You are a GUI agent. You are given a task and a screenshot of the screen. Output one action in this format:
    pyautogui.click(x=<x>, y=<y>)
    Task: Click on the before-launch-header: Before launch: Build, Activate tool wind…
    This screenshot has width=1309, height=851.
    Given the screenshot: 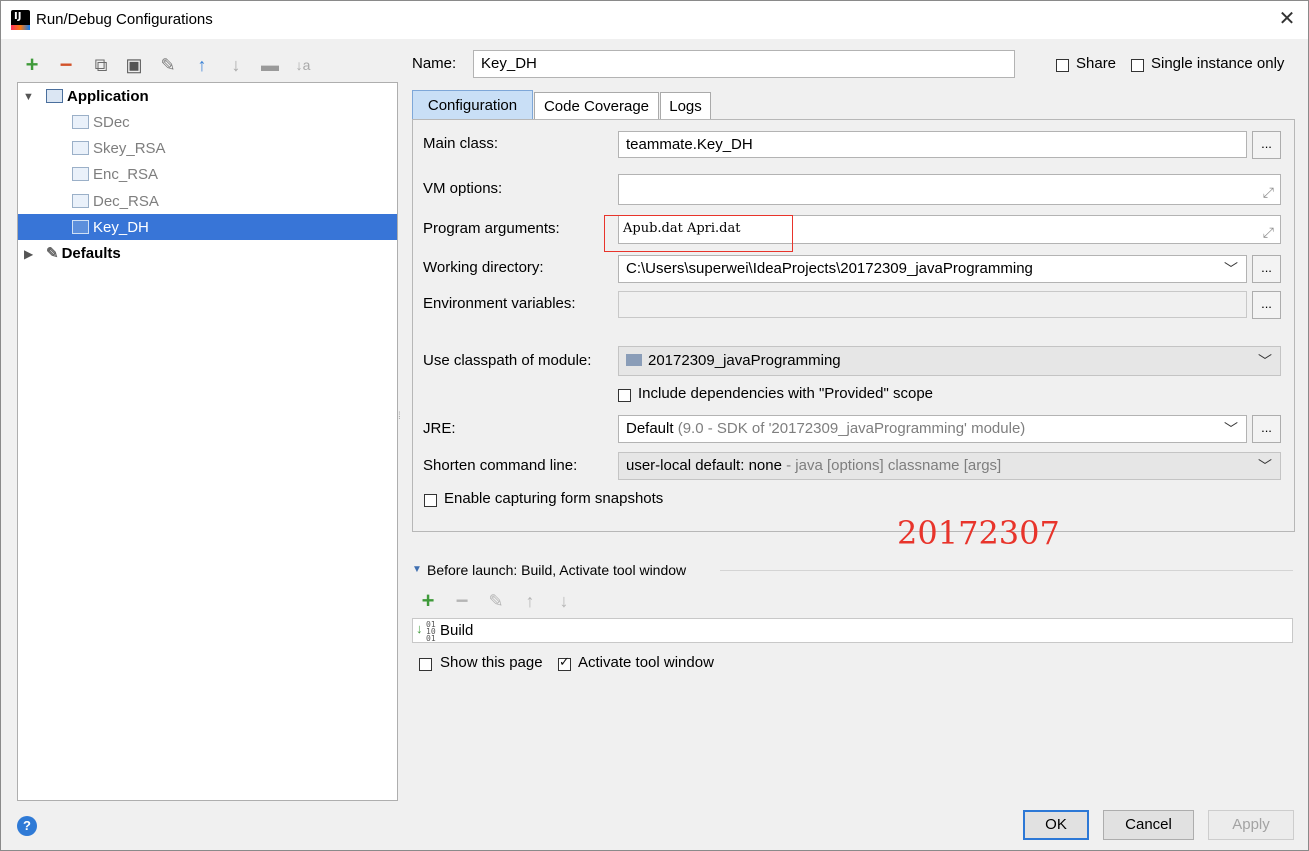 What is the action you would take?
    pyautogui.click(x=556, y=570)
    